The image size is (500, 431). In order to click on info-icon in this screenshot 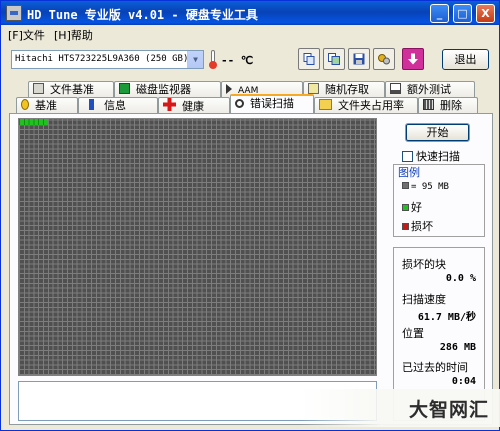, I will do `click(91, 104)`.